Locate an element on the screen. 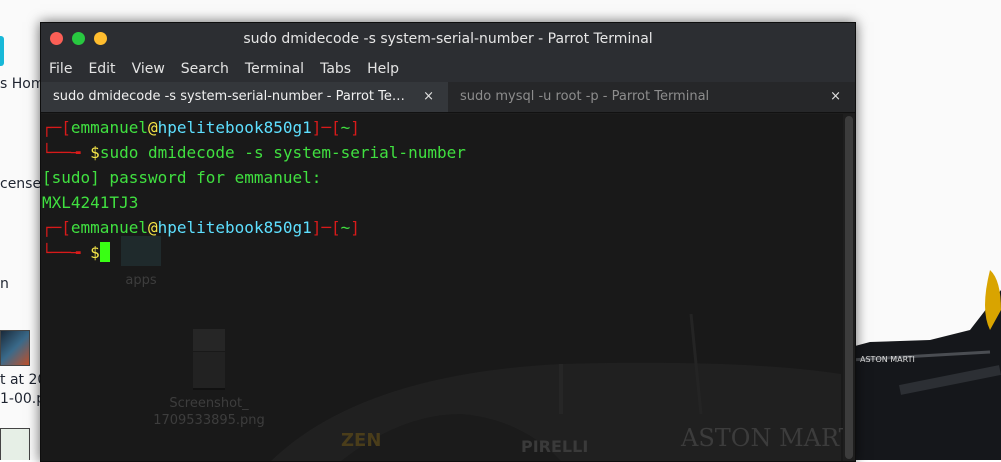 The height and width of the screenshot is (462, 1001). wallpaper-sponsor-text: ZEN is located at coordinates (361, 440).